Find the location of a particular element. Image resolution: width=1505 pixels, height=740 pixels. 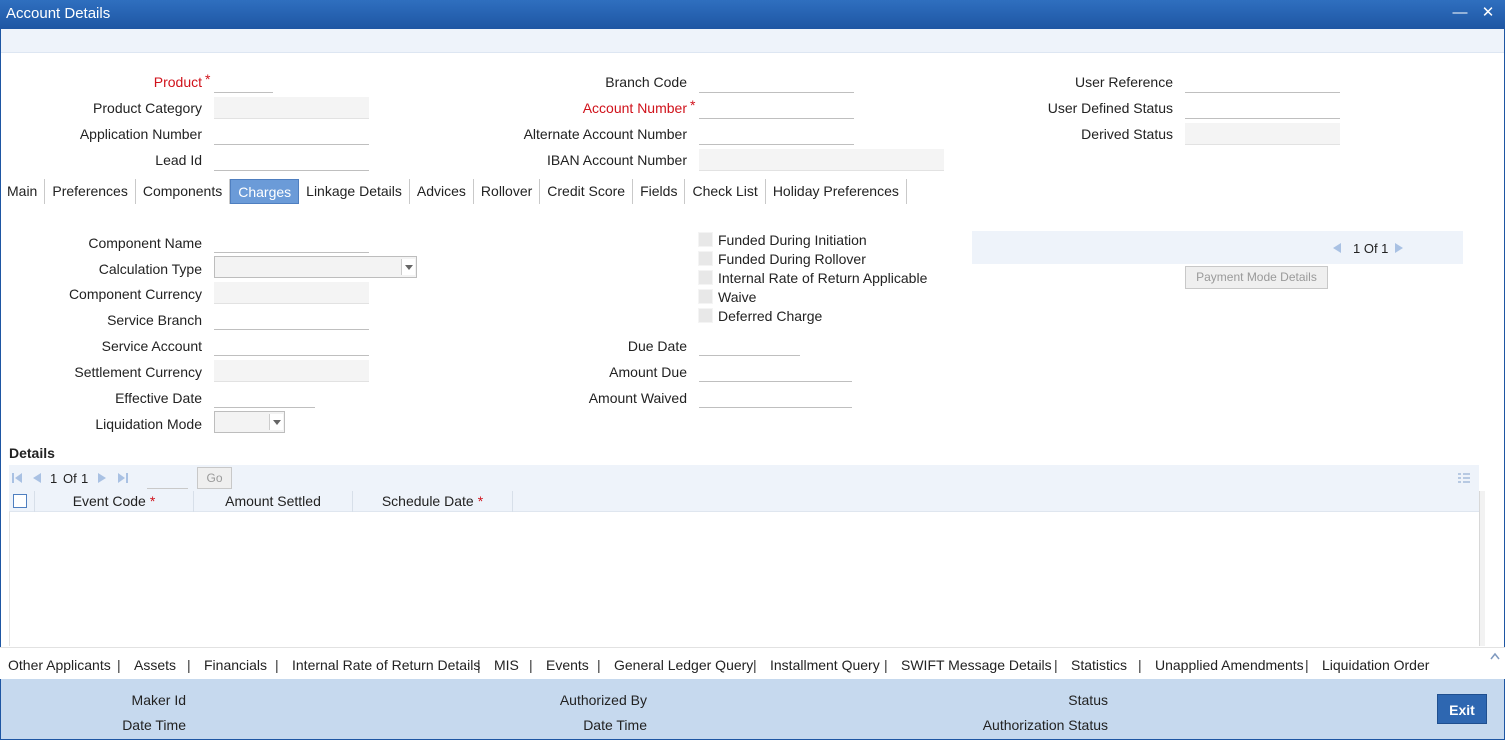

derived-status-label: Derived Status is located at coordinates (1127, 134).